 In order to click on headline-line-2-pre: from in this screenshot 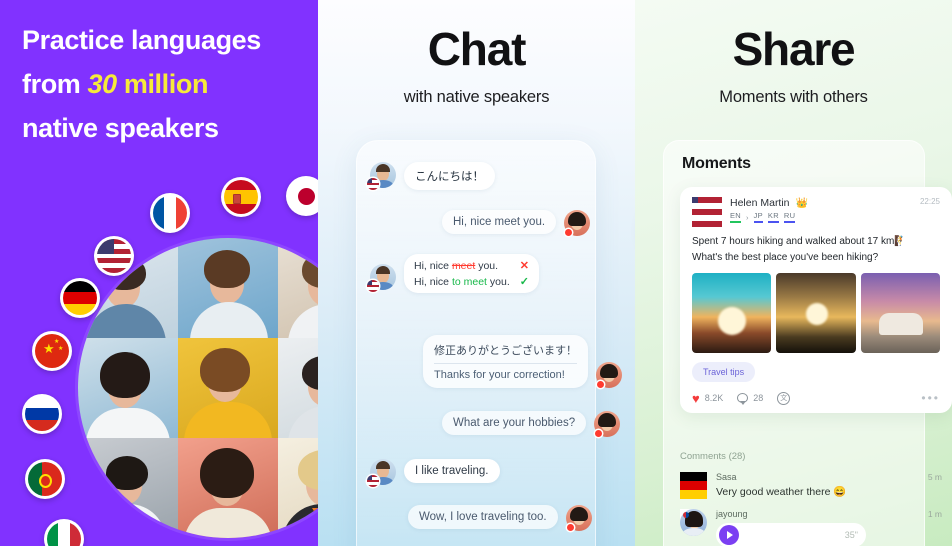, I will do `click(55, 84)`.